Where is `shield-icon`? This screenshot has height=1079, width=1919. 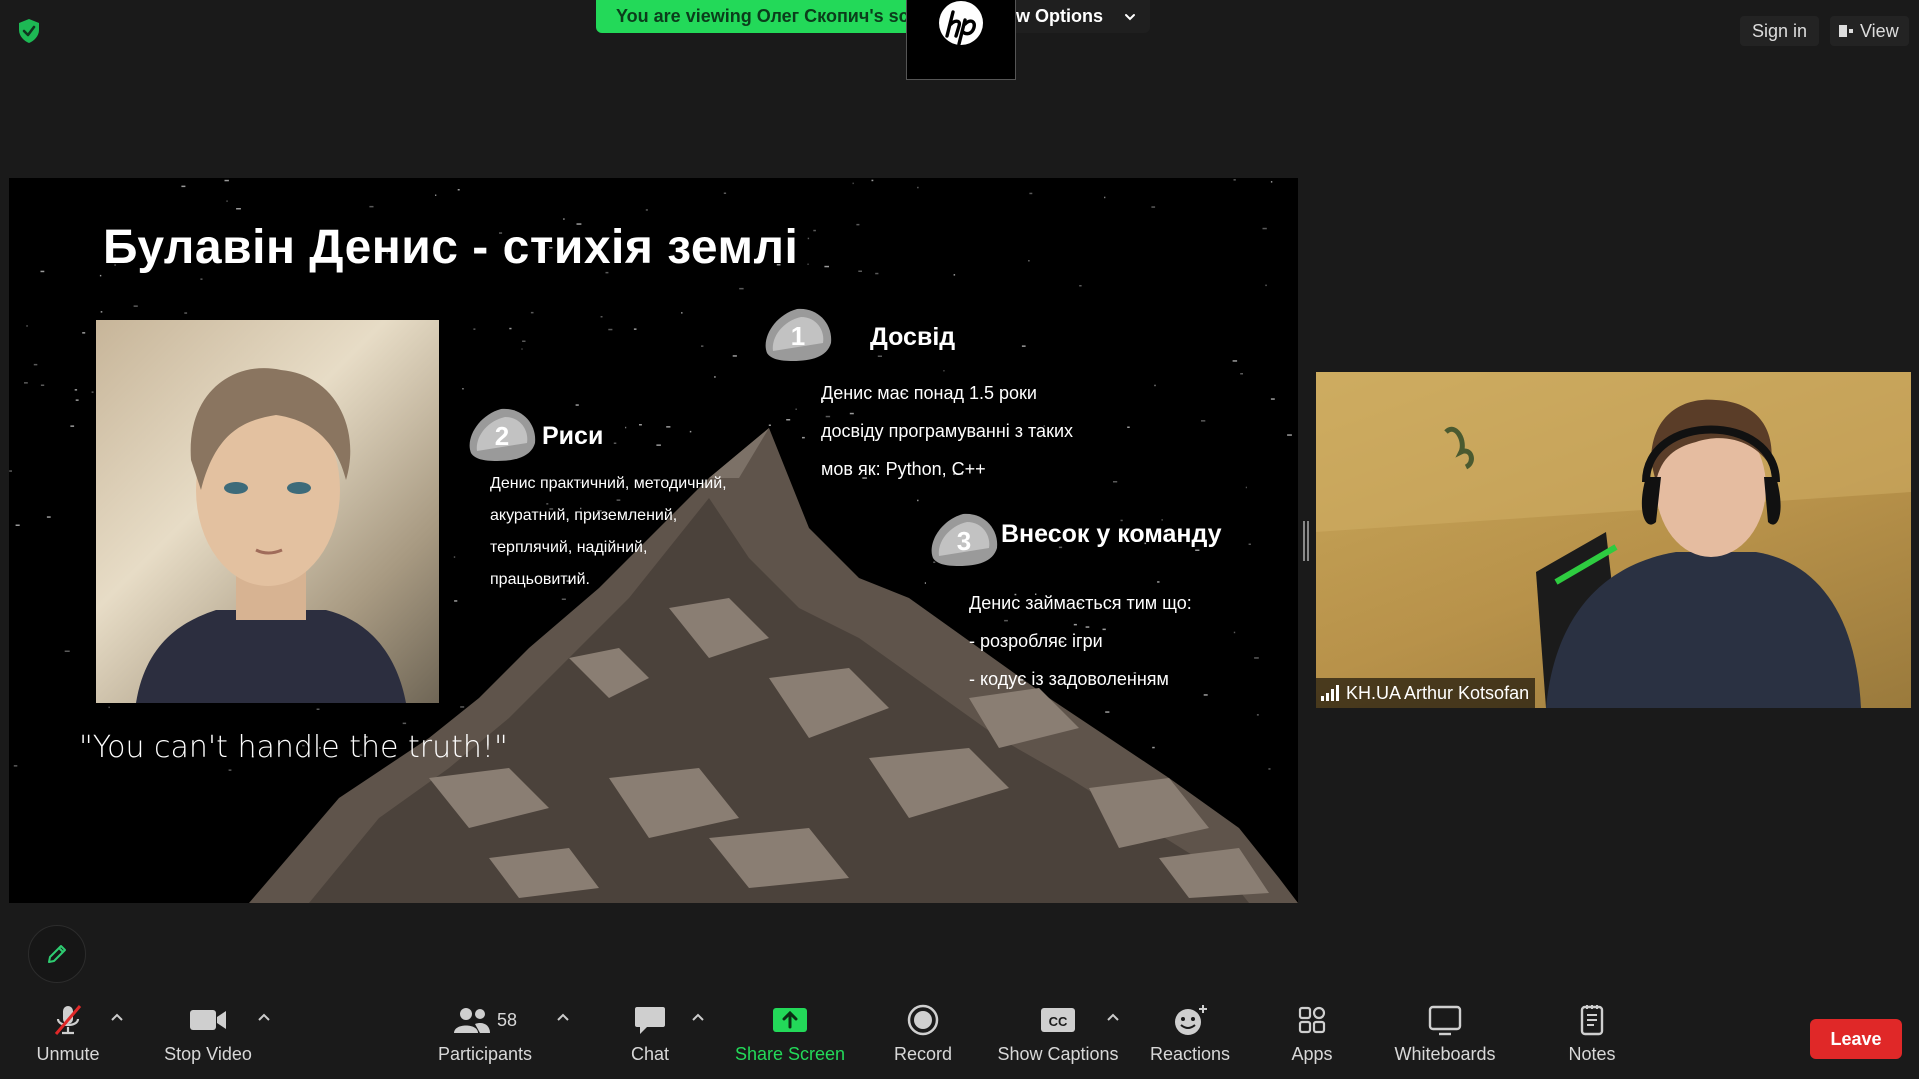
shield-icon is located at coordinates (29, 31).